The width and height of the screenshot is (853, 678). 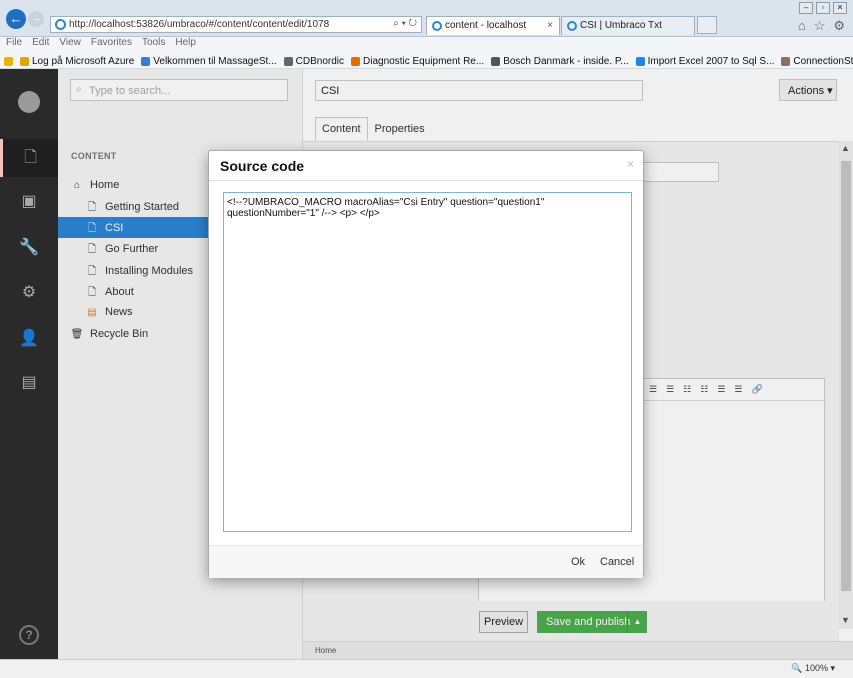 I want to click on menu-help: Help, so click(x=185, y=44).